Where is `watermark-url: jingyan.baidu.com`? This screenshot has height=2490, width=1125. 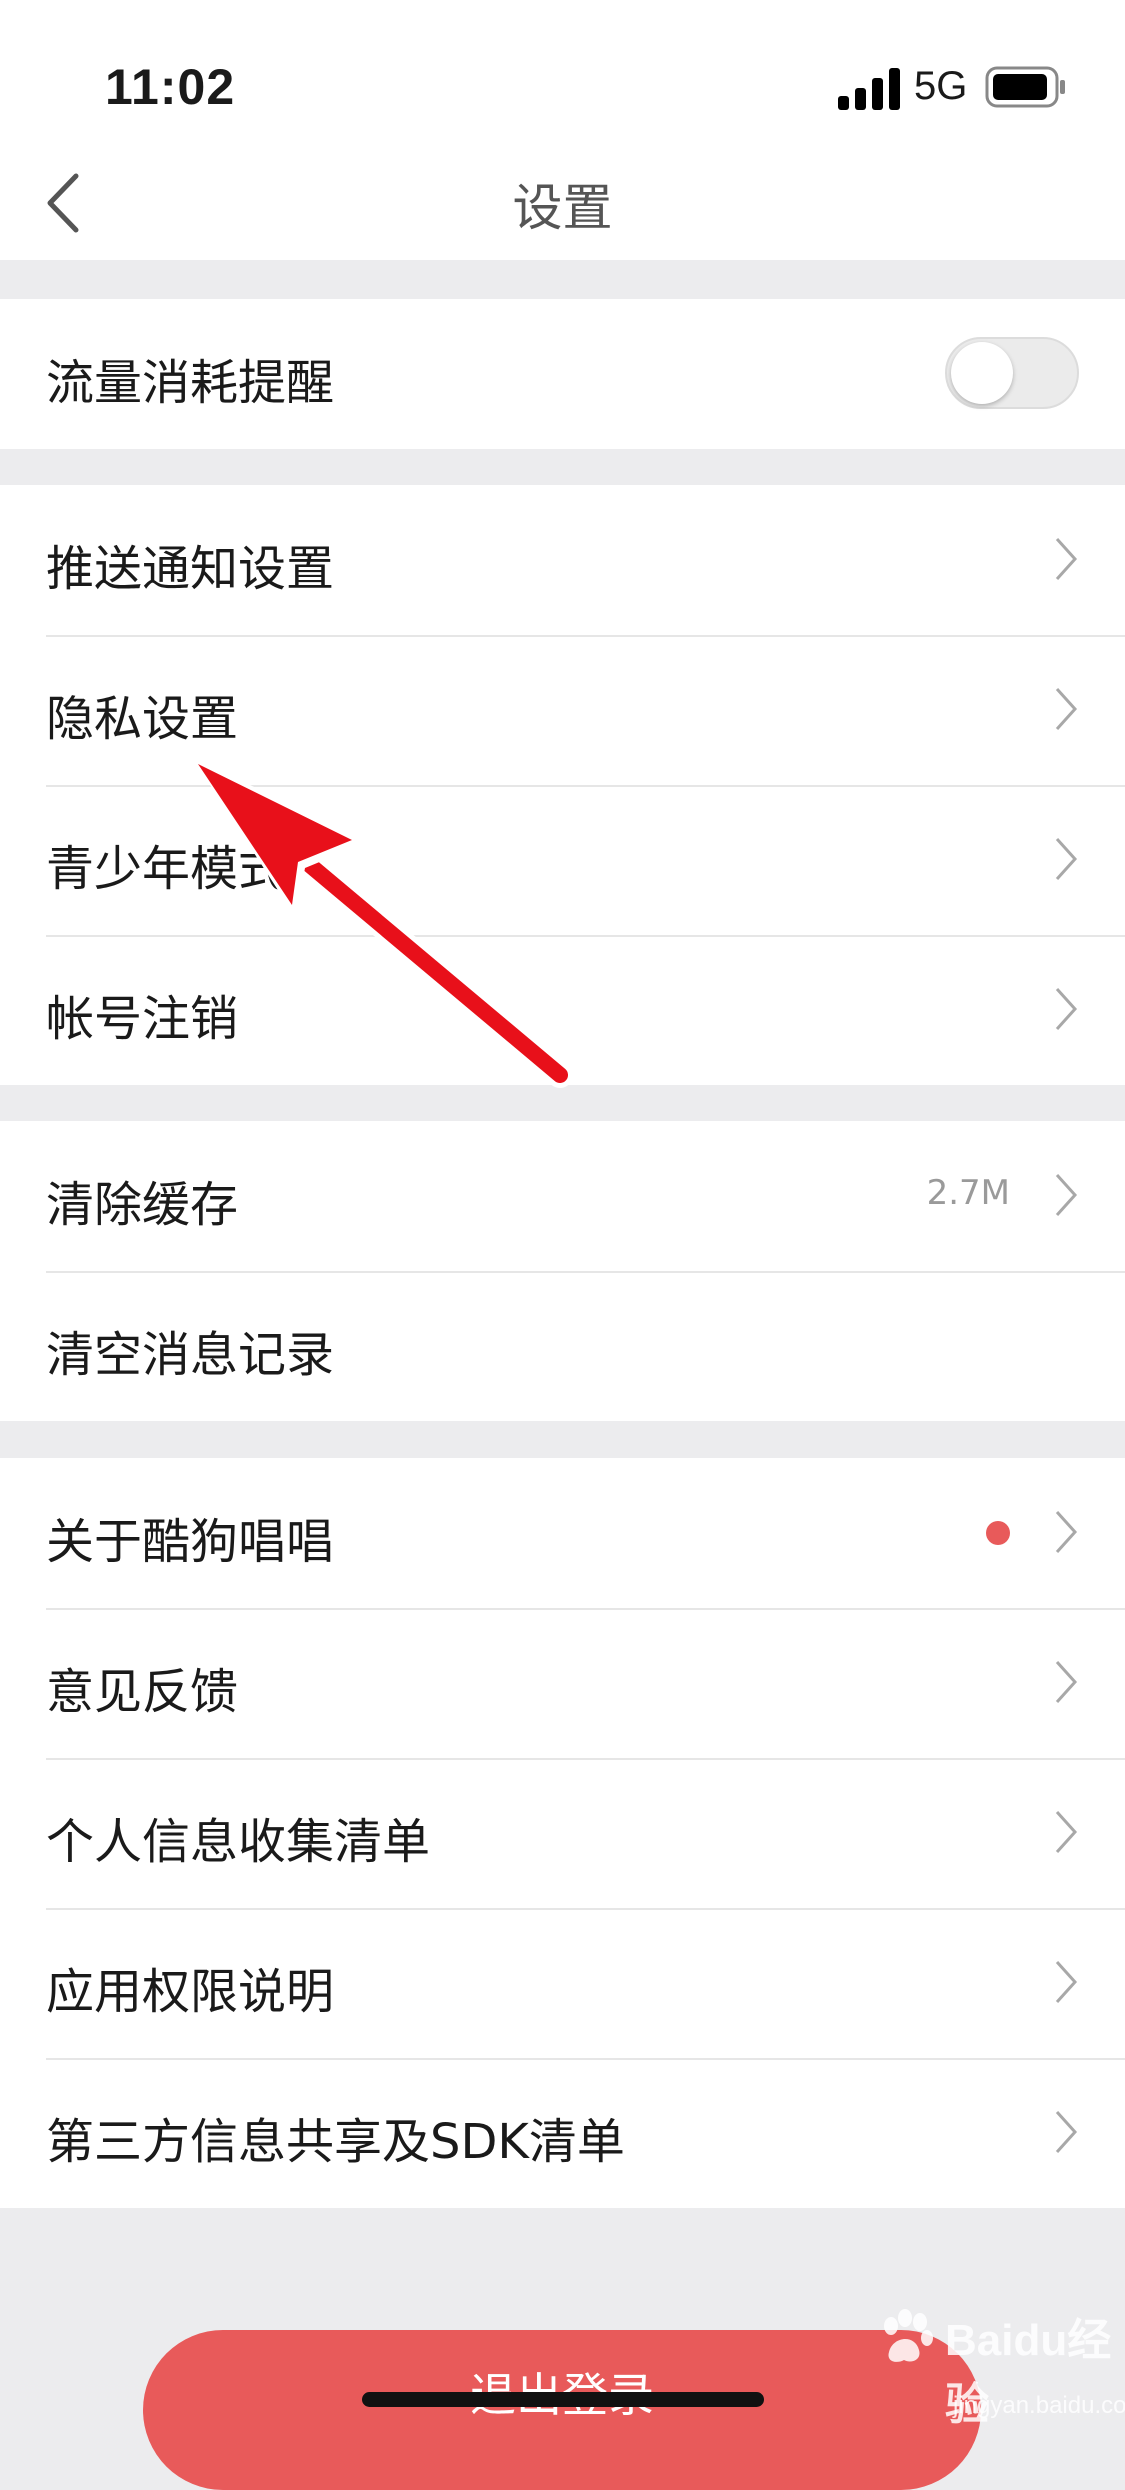
watermark-url: jingyan.baidu.com is located at coordinates (1039, 2405).